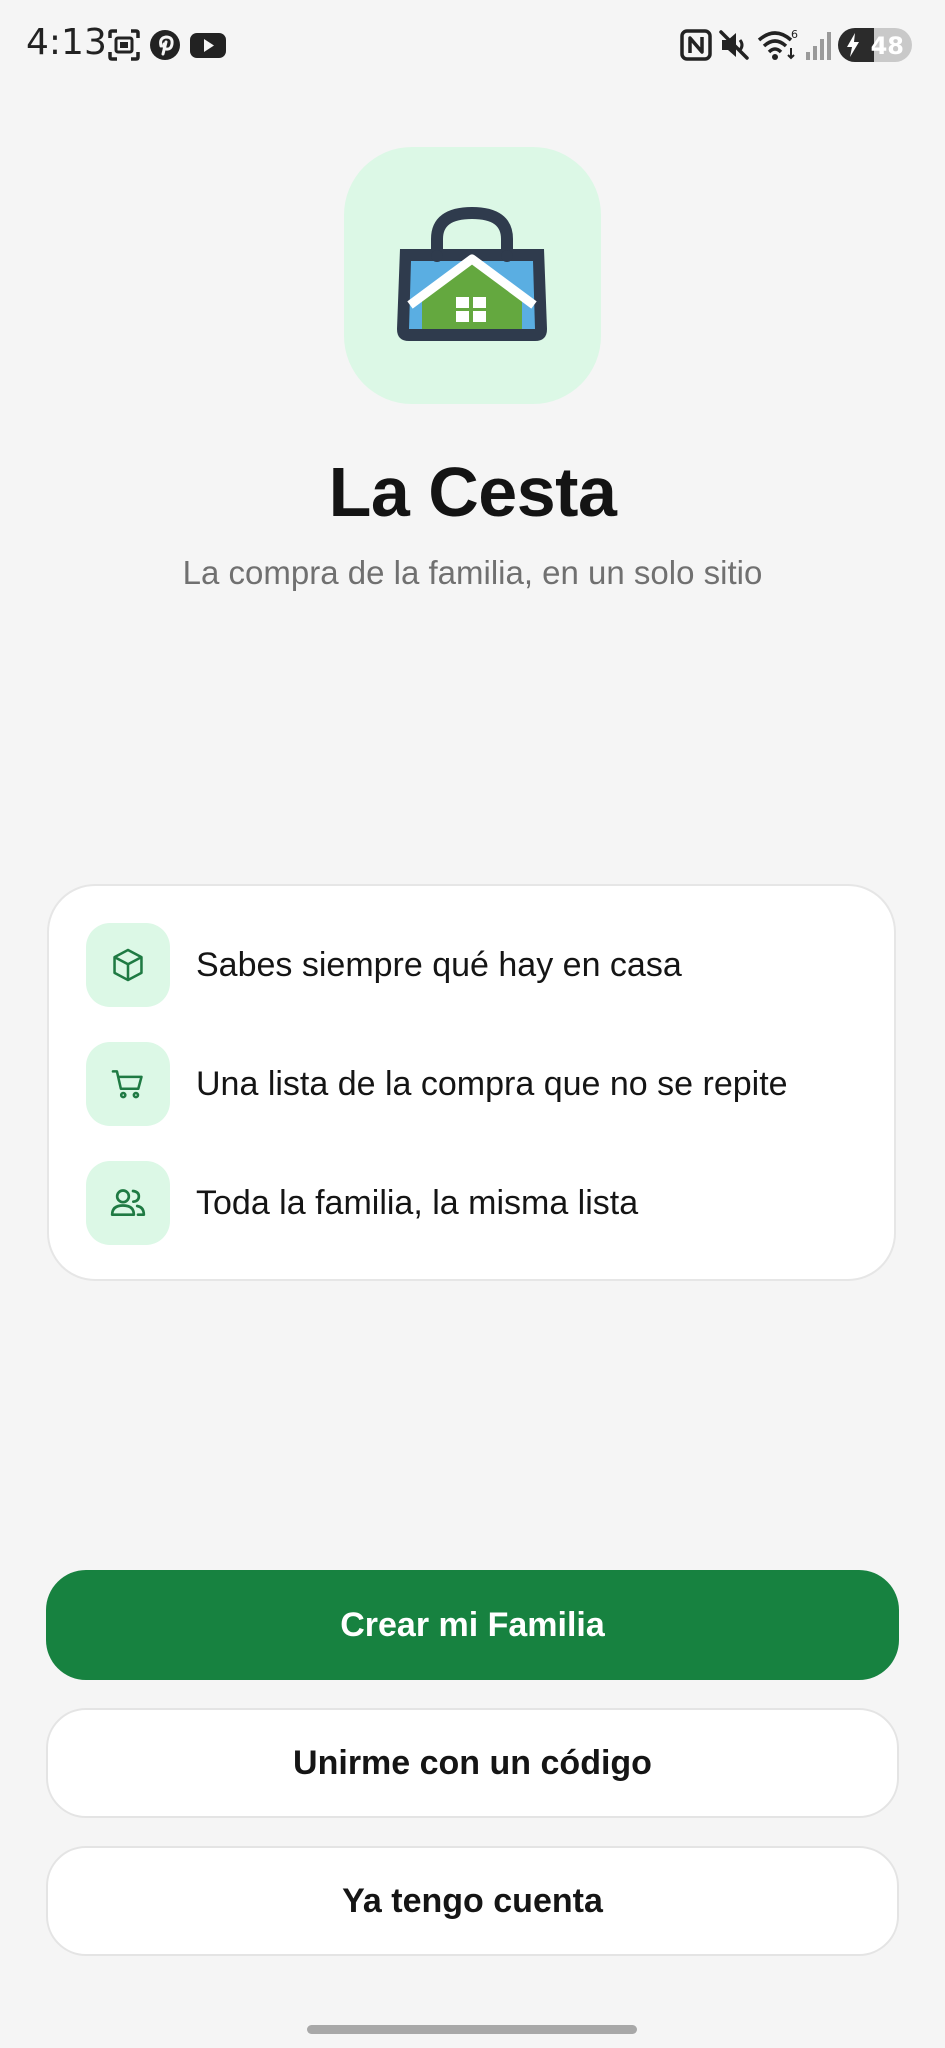  What do you see at coordinates (696, 45) in the screenshot?
I see `nfc-icon` at bounding box center [696, 45].